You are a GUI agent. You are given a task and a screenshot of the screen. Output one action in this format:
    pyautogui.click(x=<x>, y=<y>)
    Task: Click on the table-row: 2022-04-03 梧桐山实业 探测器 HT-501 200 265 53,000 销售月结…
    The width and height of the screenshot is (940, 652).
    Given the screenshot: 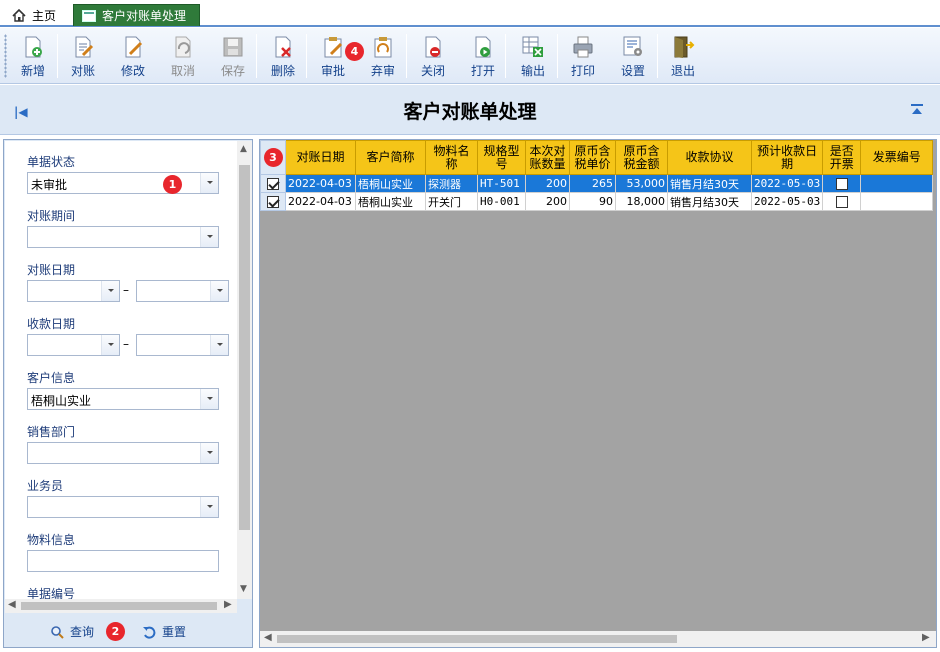 What is the action you would take?
    pyautogui.click(x=597, y=183)
    